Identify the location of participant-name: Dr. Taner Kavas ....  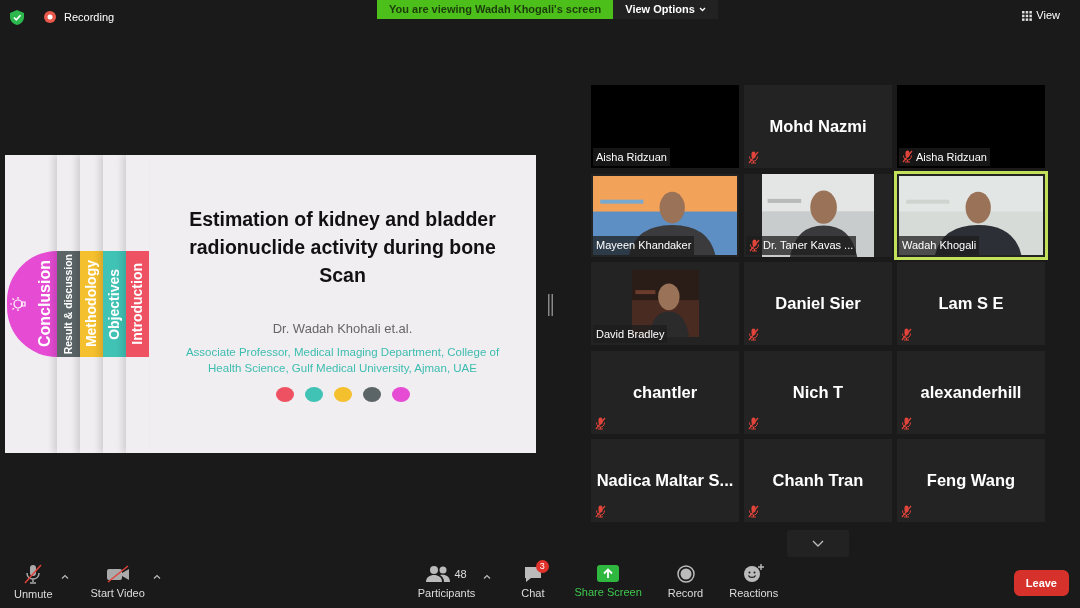
(808, 245).